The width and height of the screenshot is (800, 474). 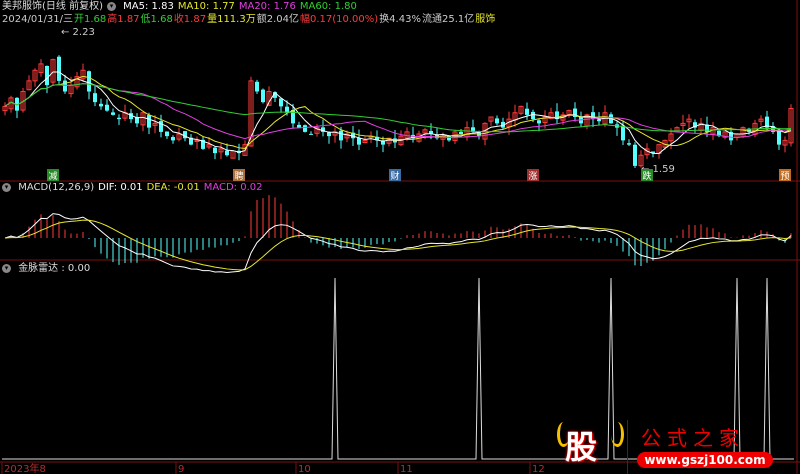 What do you see at coordinates (394, 176) in the screenshot?
I see `signal-label: 财` at bounding box center [394, 176].